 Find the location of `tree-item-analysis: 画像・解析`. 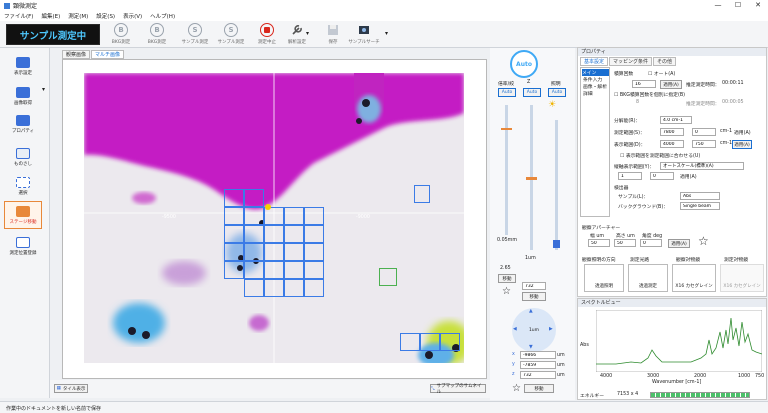

tree-item-analysis: 画像・解析 is located at coordinates (595, 86).